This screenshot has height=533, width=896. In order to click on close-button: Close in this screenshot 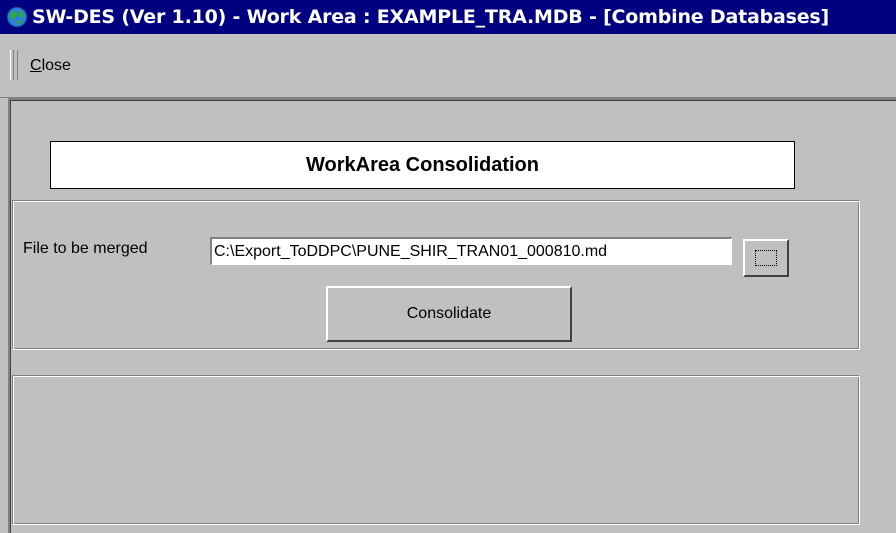, I will do `click(50, 66)`.